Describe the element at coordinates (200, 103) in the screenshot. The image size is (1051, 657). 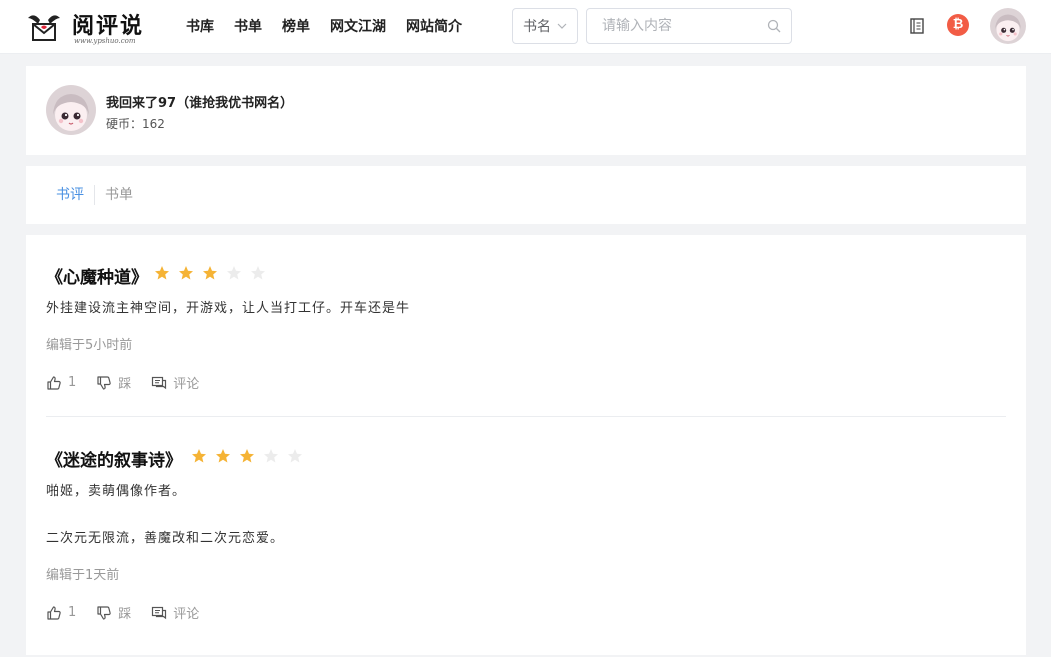
I see `profile-name: 我回来了97（谁抢我优书网名）` at that location.